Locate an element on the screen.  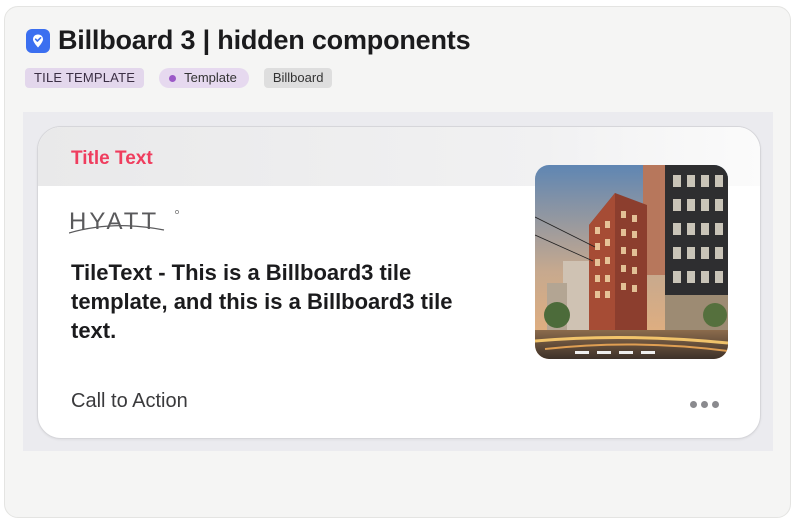
hyatt-logo: HYATT is located at coordinates (126, 224).